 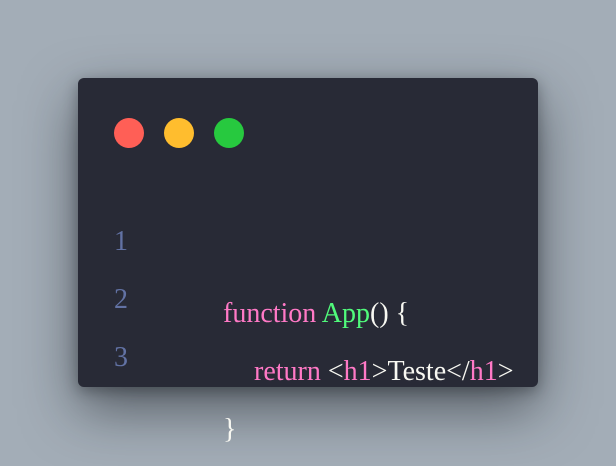 I want to click on code-token: }, so click(x=230, y=429).